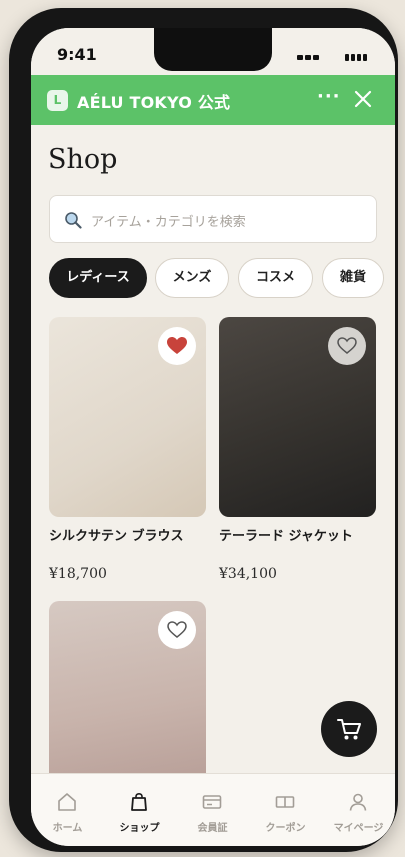 Image resolution: width=405 pixels, height=857 pixels. Describe the element at coordinates (356, 57) in the screenshot. I see `battery-icon` at that location.